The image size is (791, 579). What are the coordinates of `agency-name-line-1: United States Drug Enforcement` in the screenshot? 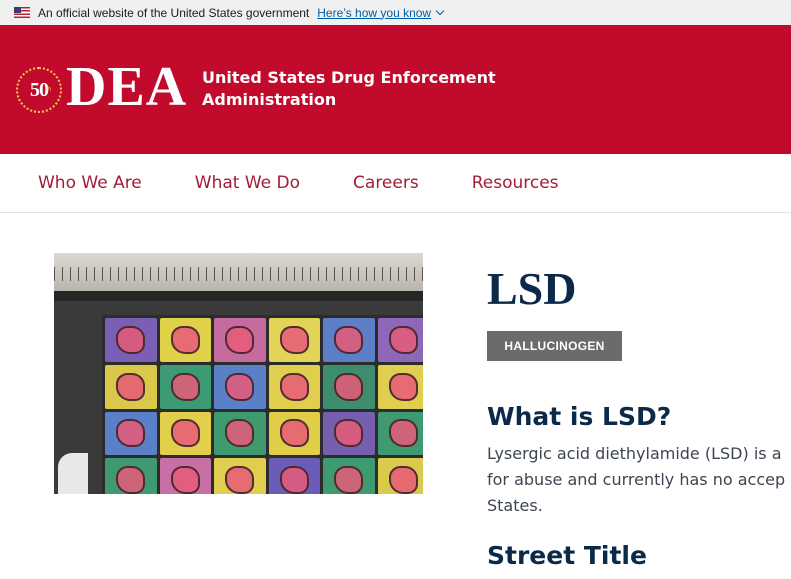 It's located at (349, 77).